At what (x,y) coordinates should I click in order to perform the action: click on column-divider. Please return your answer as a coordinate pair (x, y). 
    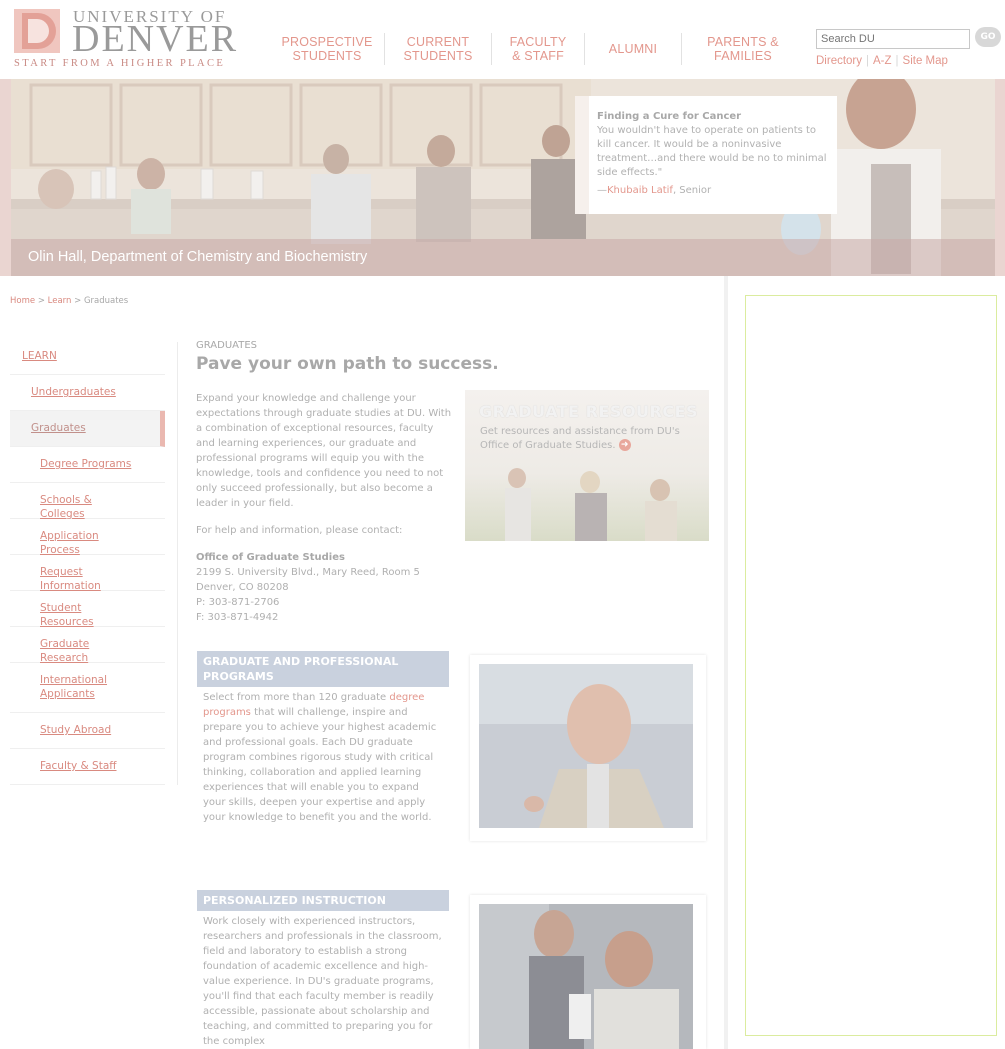
    Looking at the image, I should click on (726, 662).